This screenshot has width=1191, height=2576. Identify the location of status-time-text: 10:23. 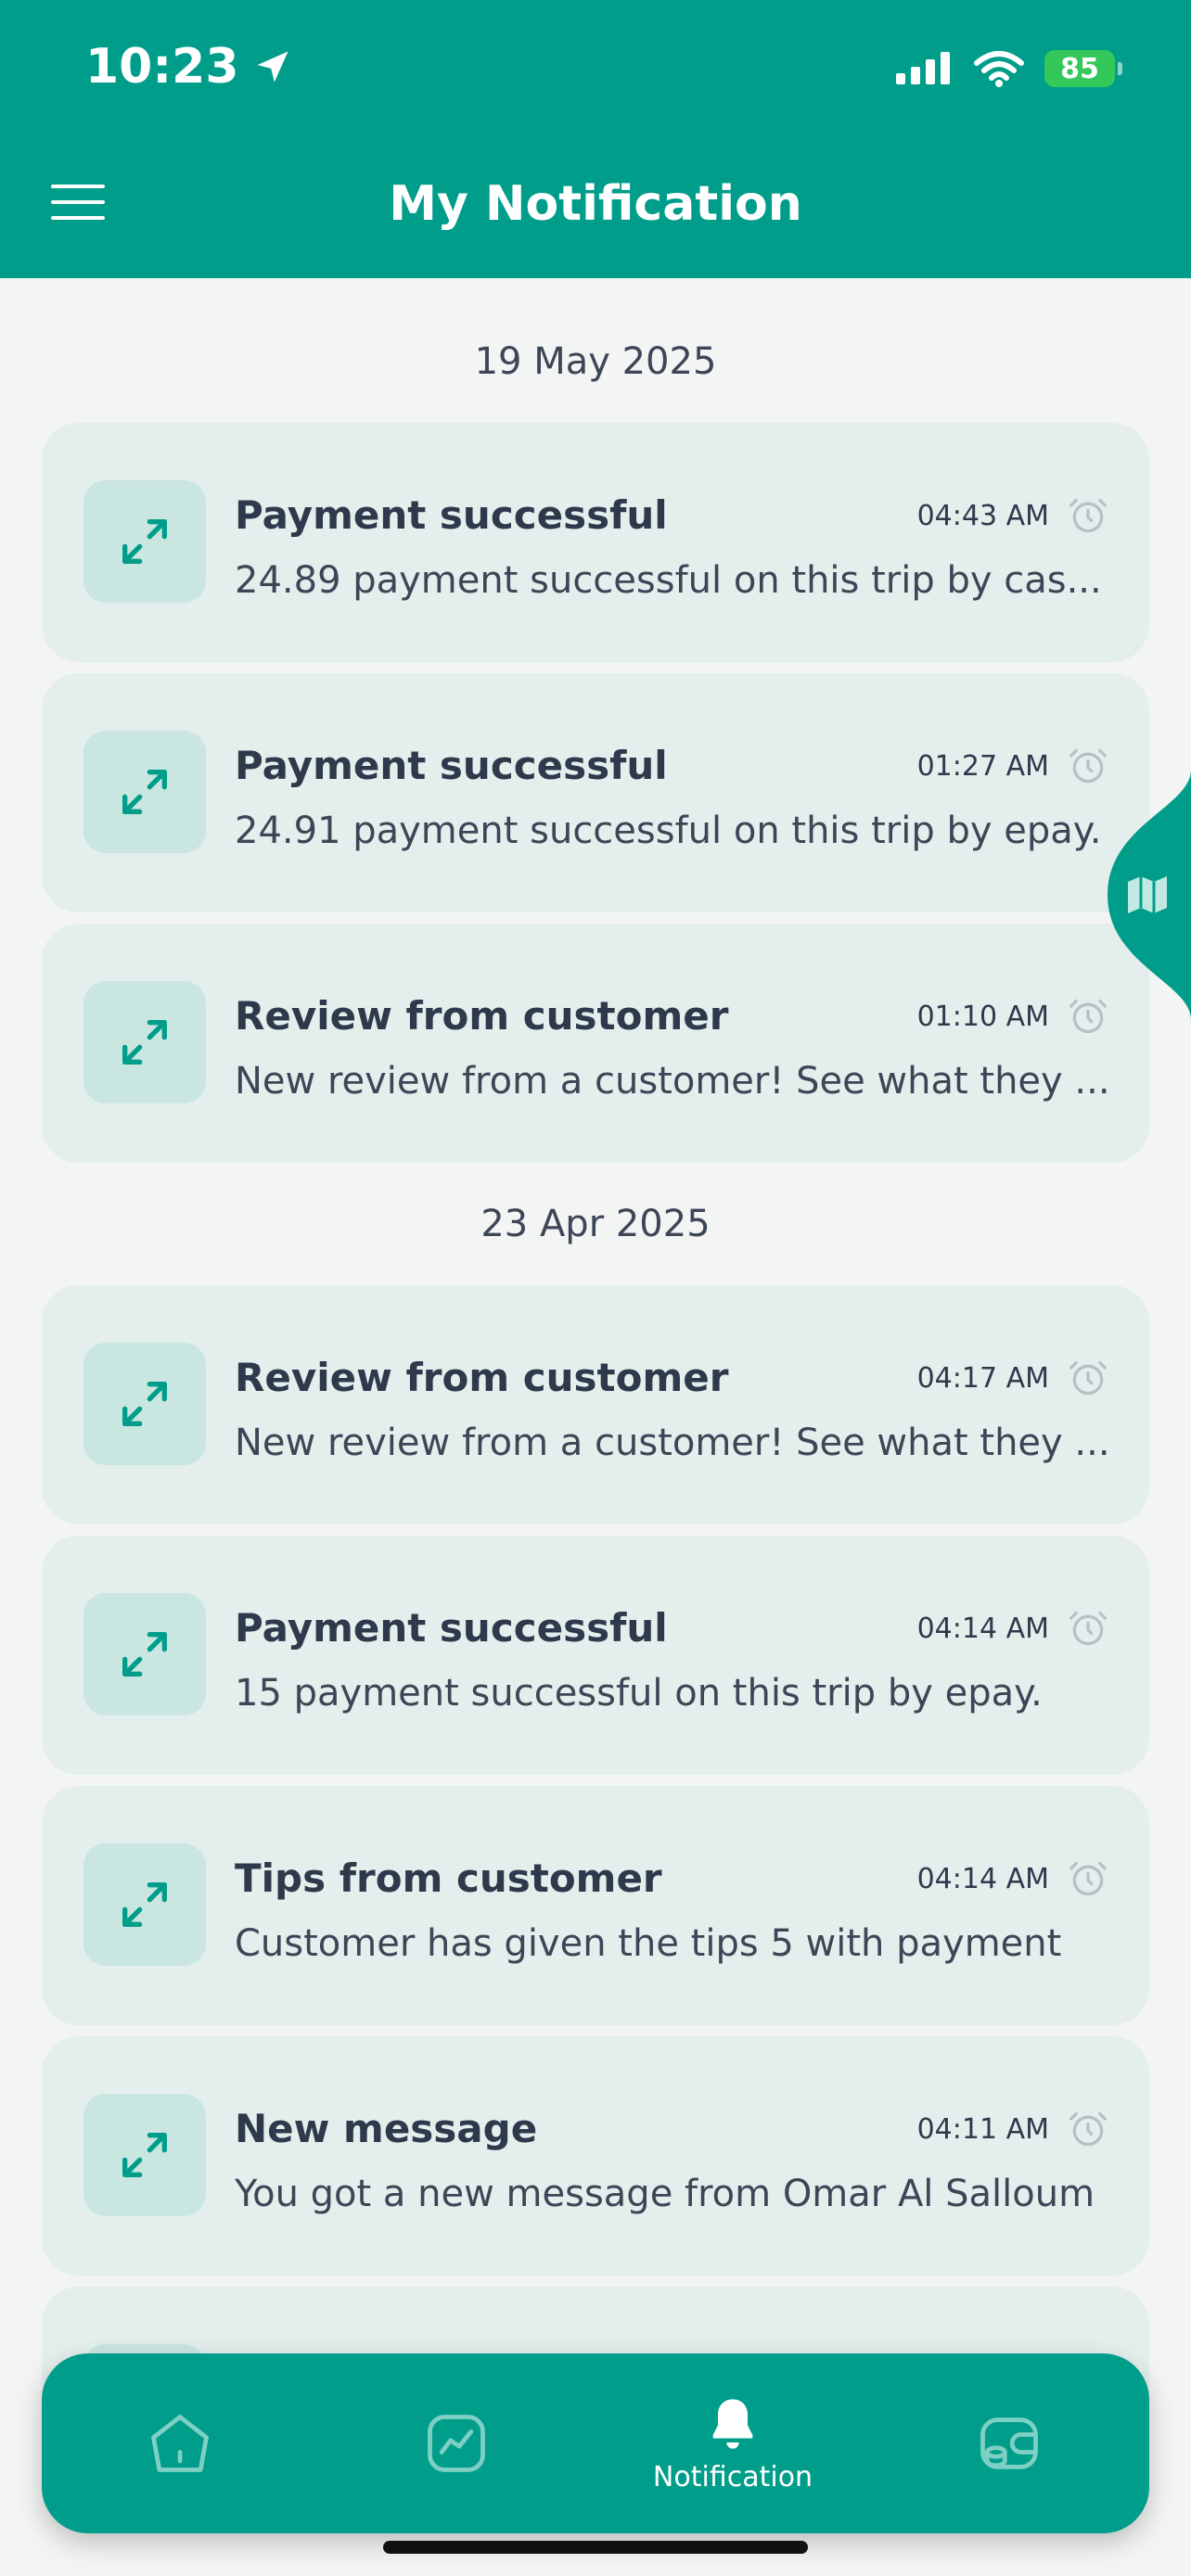
(162, 67).